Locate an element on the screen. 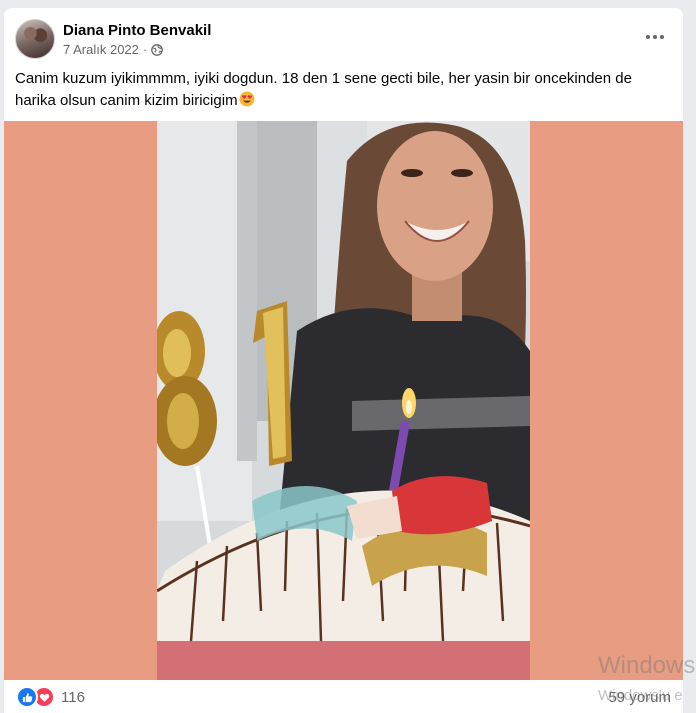 The image size is (696, 713). author-name: Diana Pinto Benvakil is located at coordinates (137, 30).